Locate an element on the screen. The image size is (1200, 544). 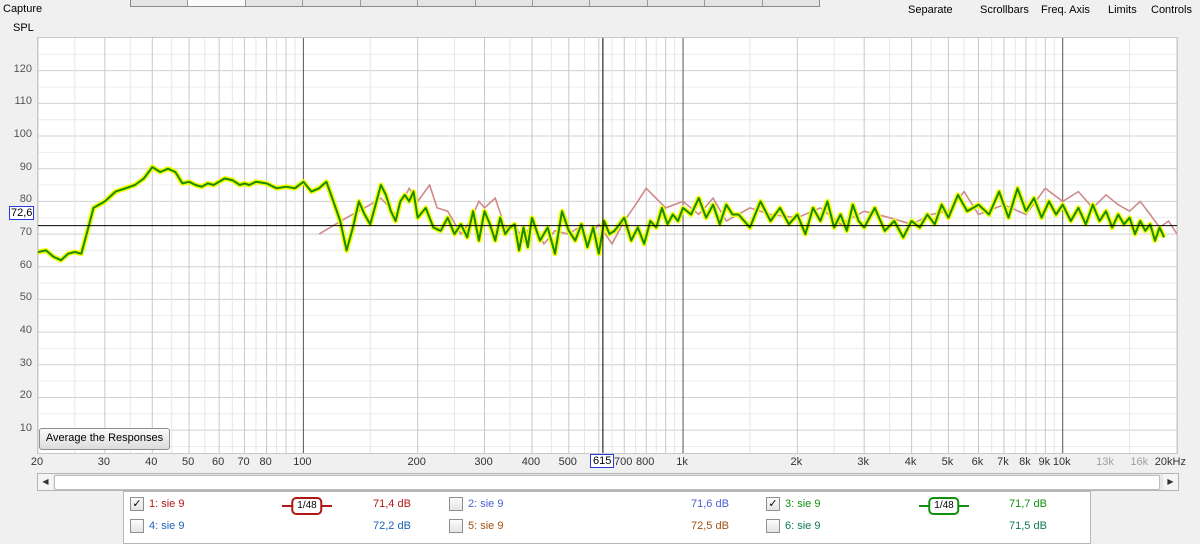
x-tick-label: 100 is located at coordinates (302, 462).